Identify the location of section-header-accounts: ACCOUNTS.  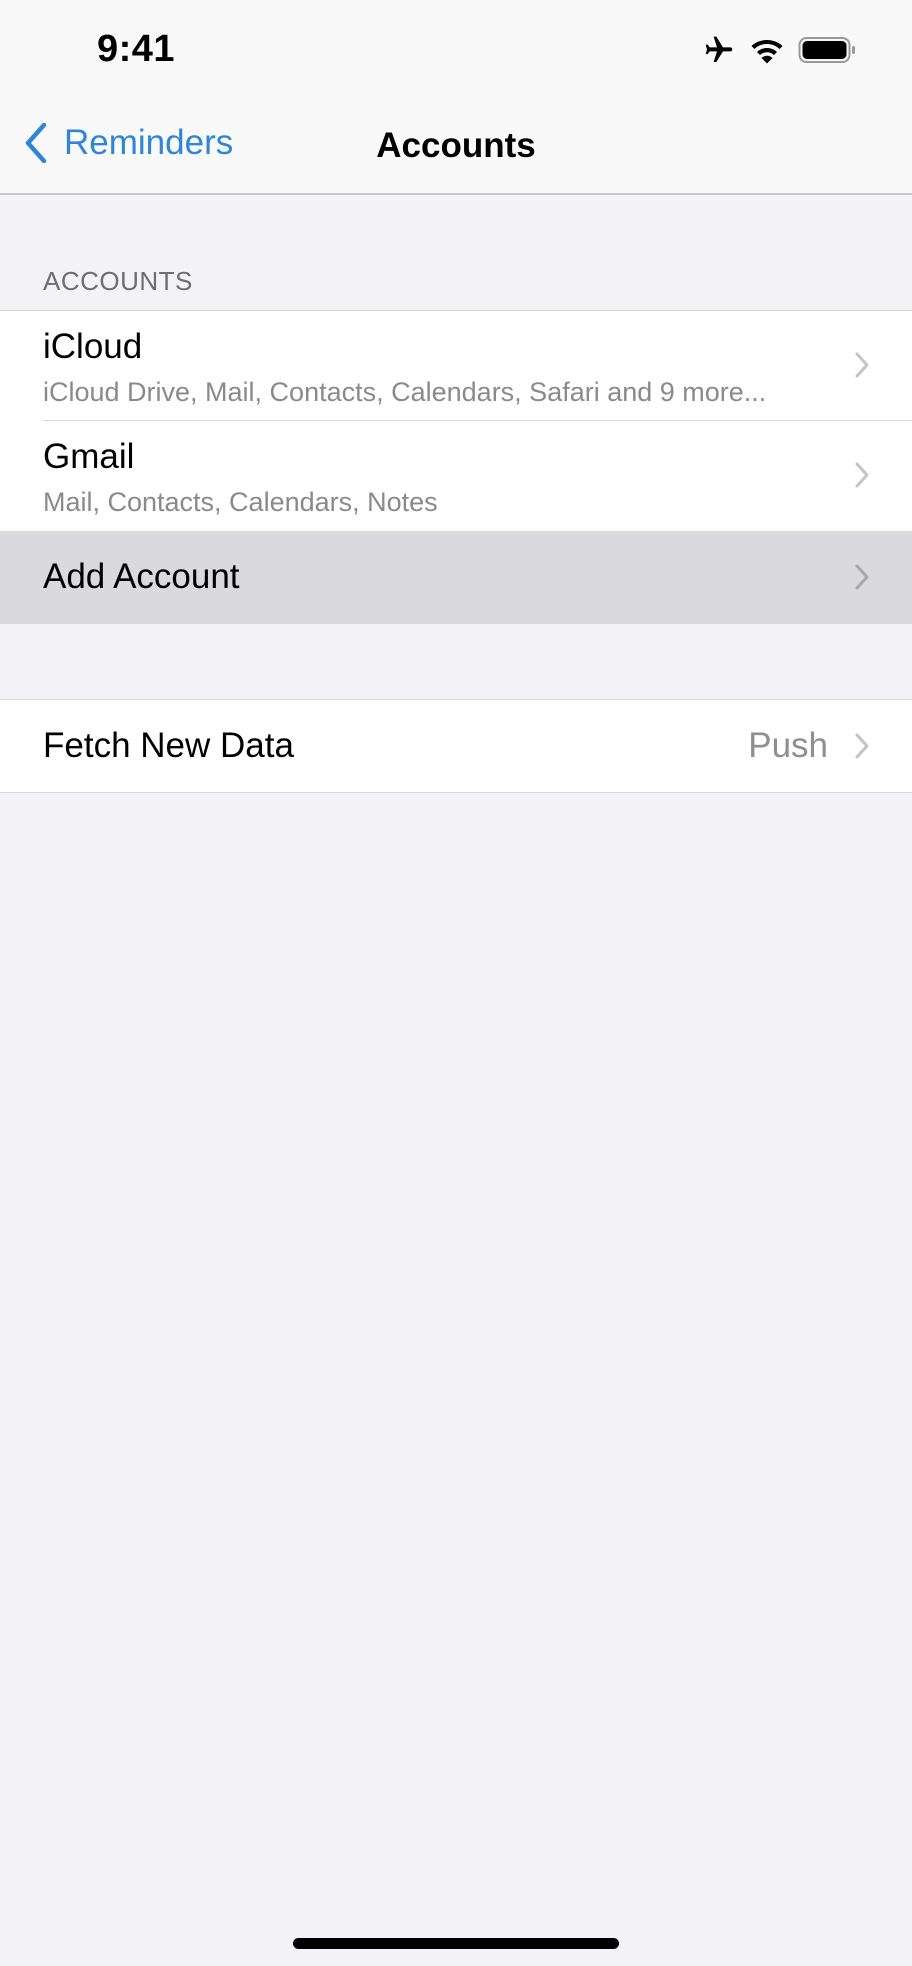
(118, 281).